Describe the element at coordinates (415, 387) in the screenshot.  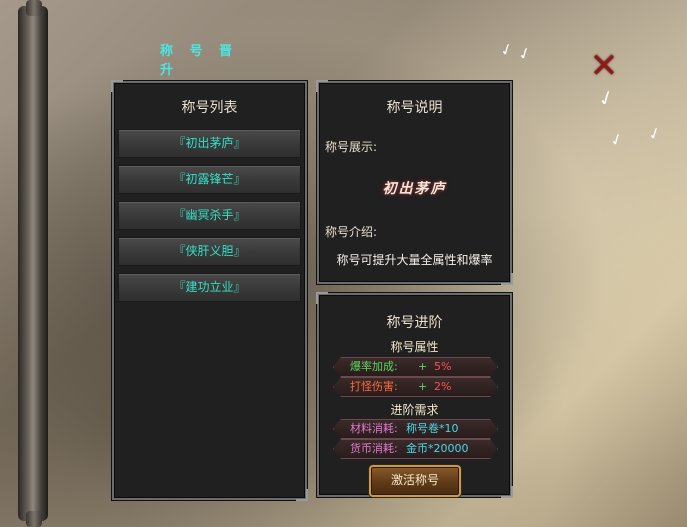
I see `attribute-row-damage: 打怪伤害: + 2%` at that location.